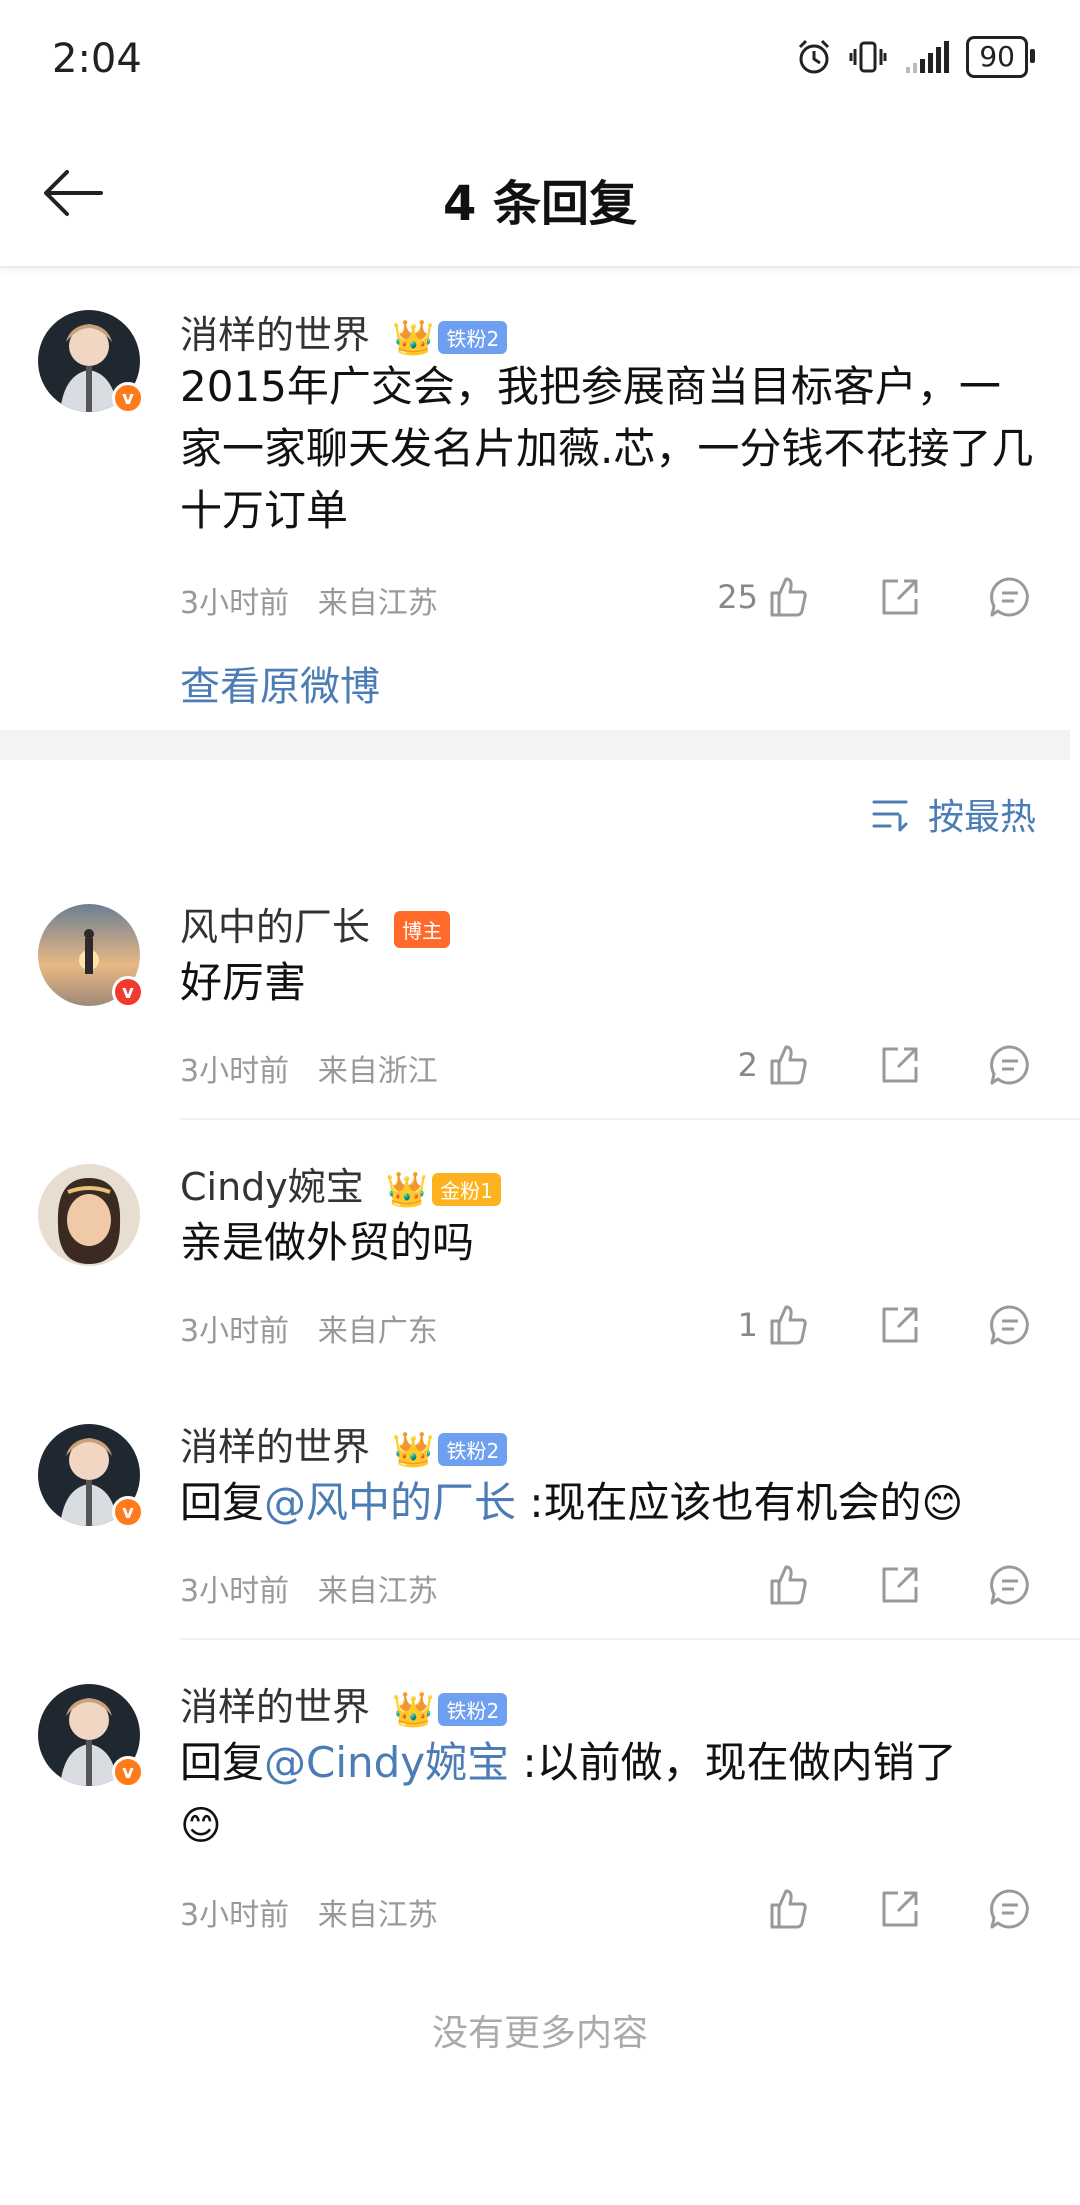 The width and height of the screenshot is (1080, 2205). I want to click on reply-location: 来自浙江, so click(377, 1071).